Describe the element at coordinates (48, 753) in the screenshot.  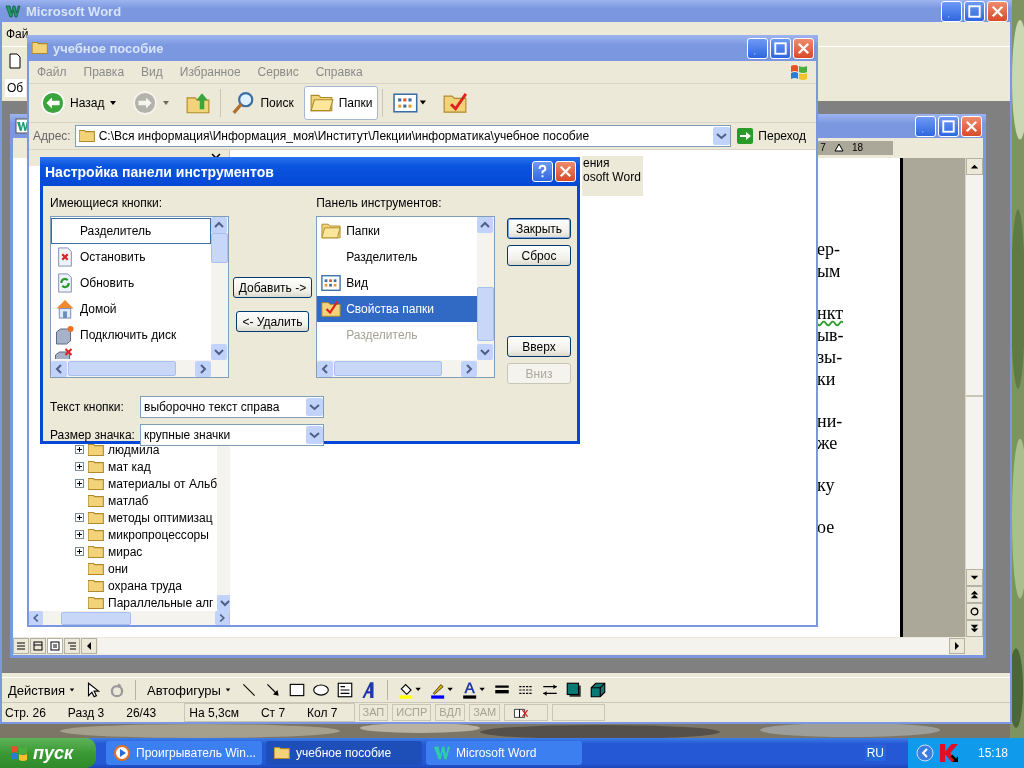
I see `start-button: пуск` at that location.